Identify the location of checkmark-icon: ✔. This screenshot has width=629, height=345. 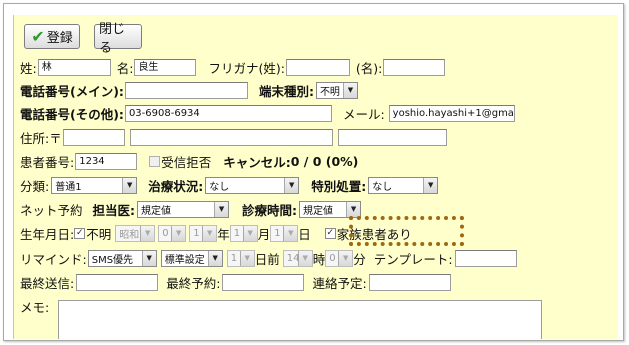
(38, 36).